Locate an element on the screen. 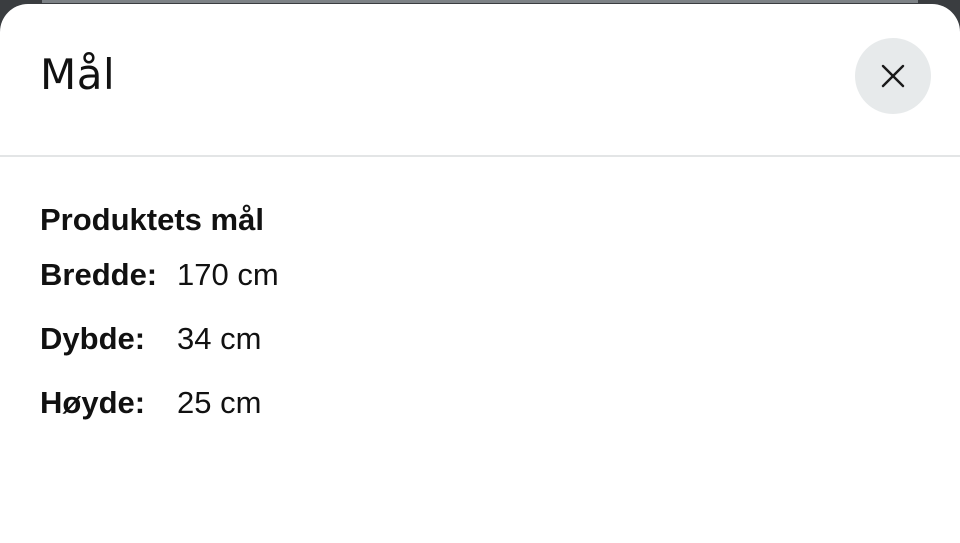 The width and height of the screenshot is (960, 543). section-heading-product-dimensions: Produktets mål is located at coordinates (152, 219).